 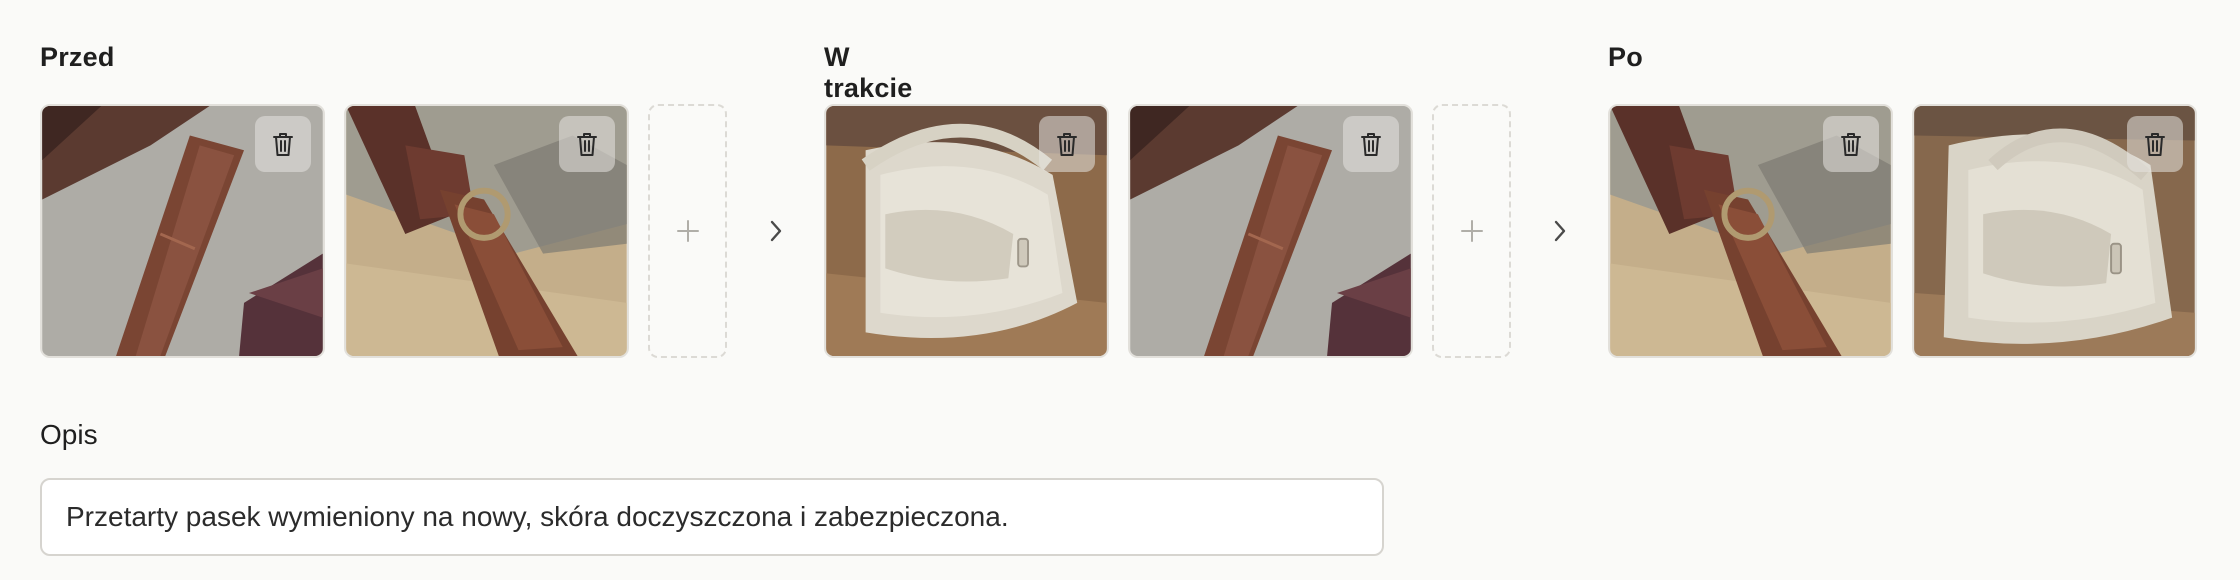 What do you see at coordinates (1625, 57) in the screenshot?
I see `stage-title-after: Po` at bounding box center [1625, 57].